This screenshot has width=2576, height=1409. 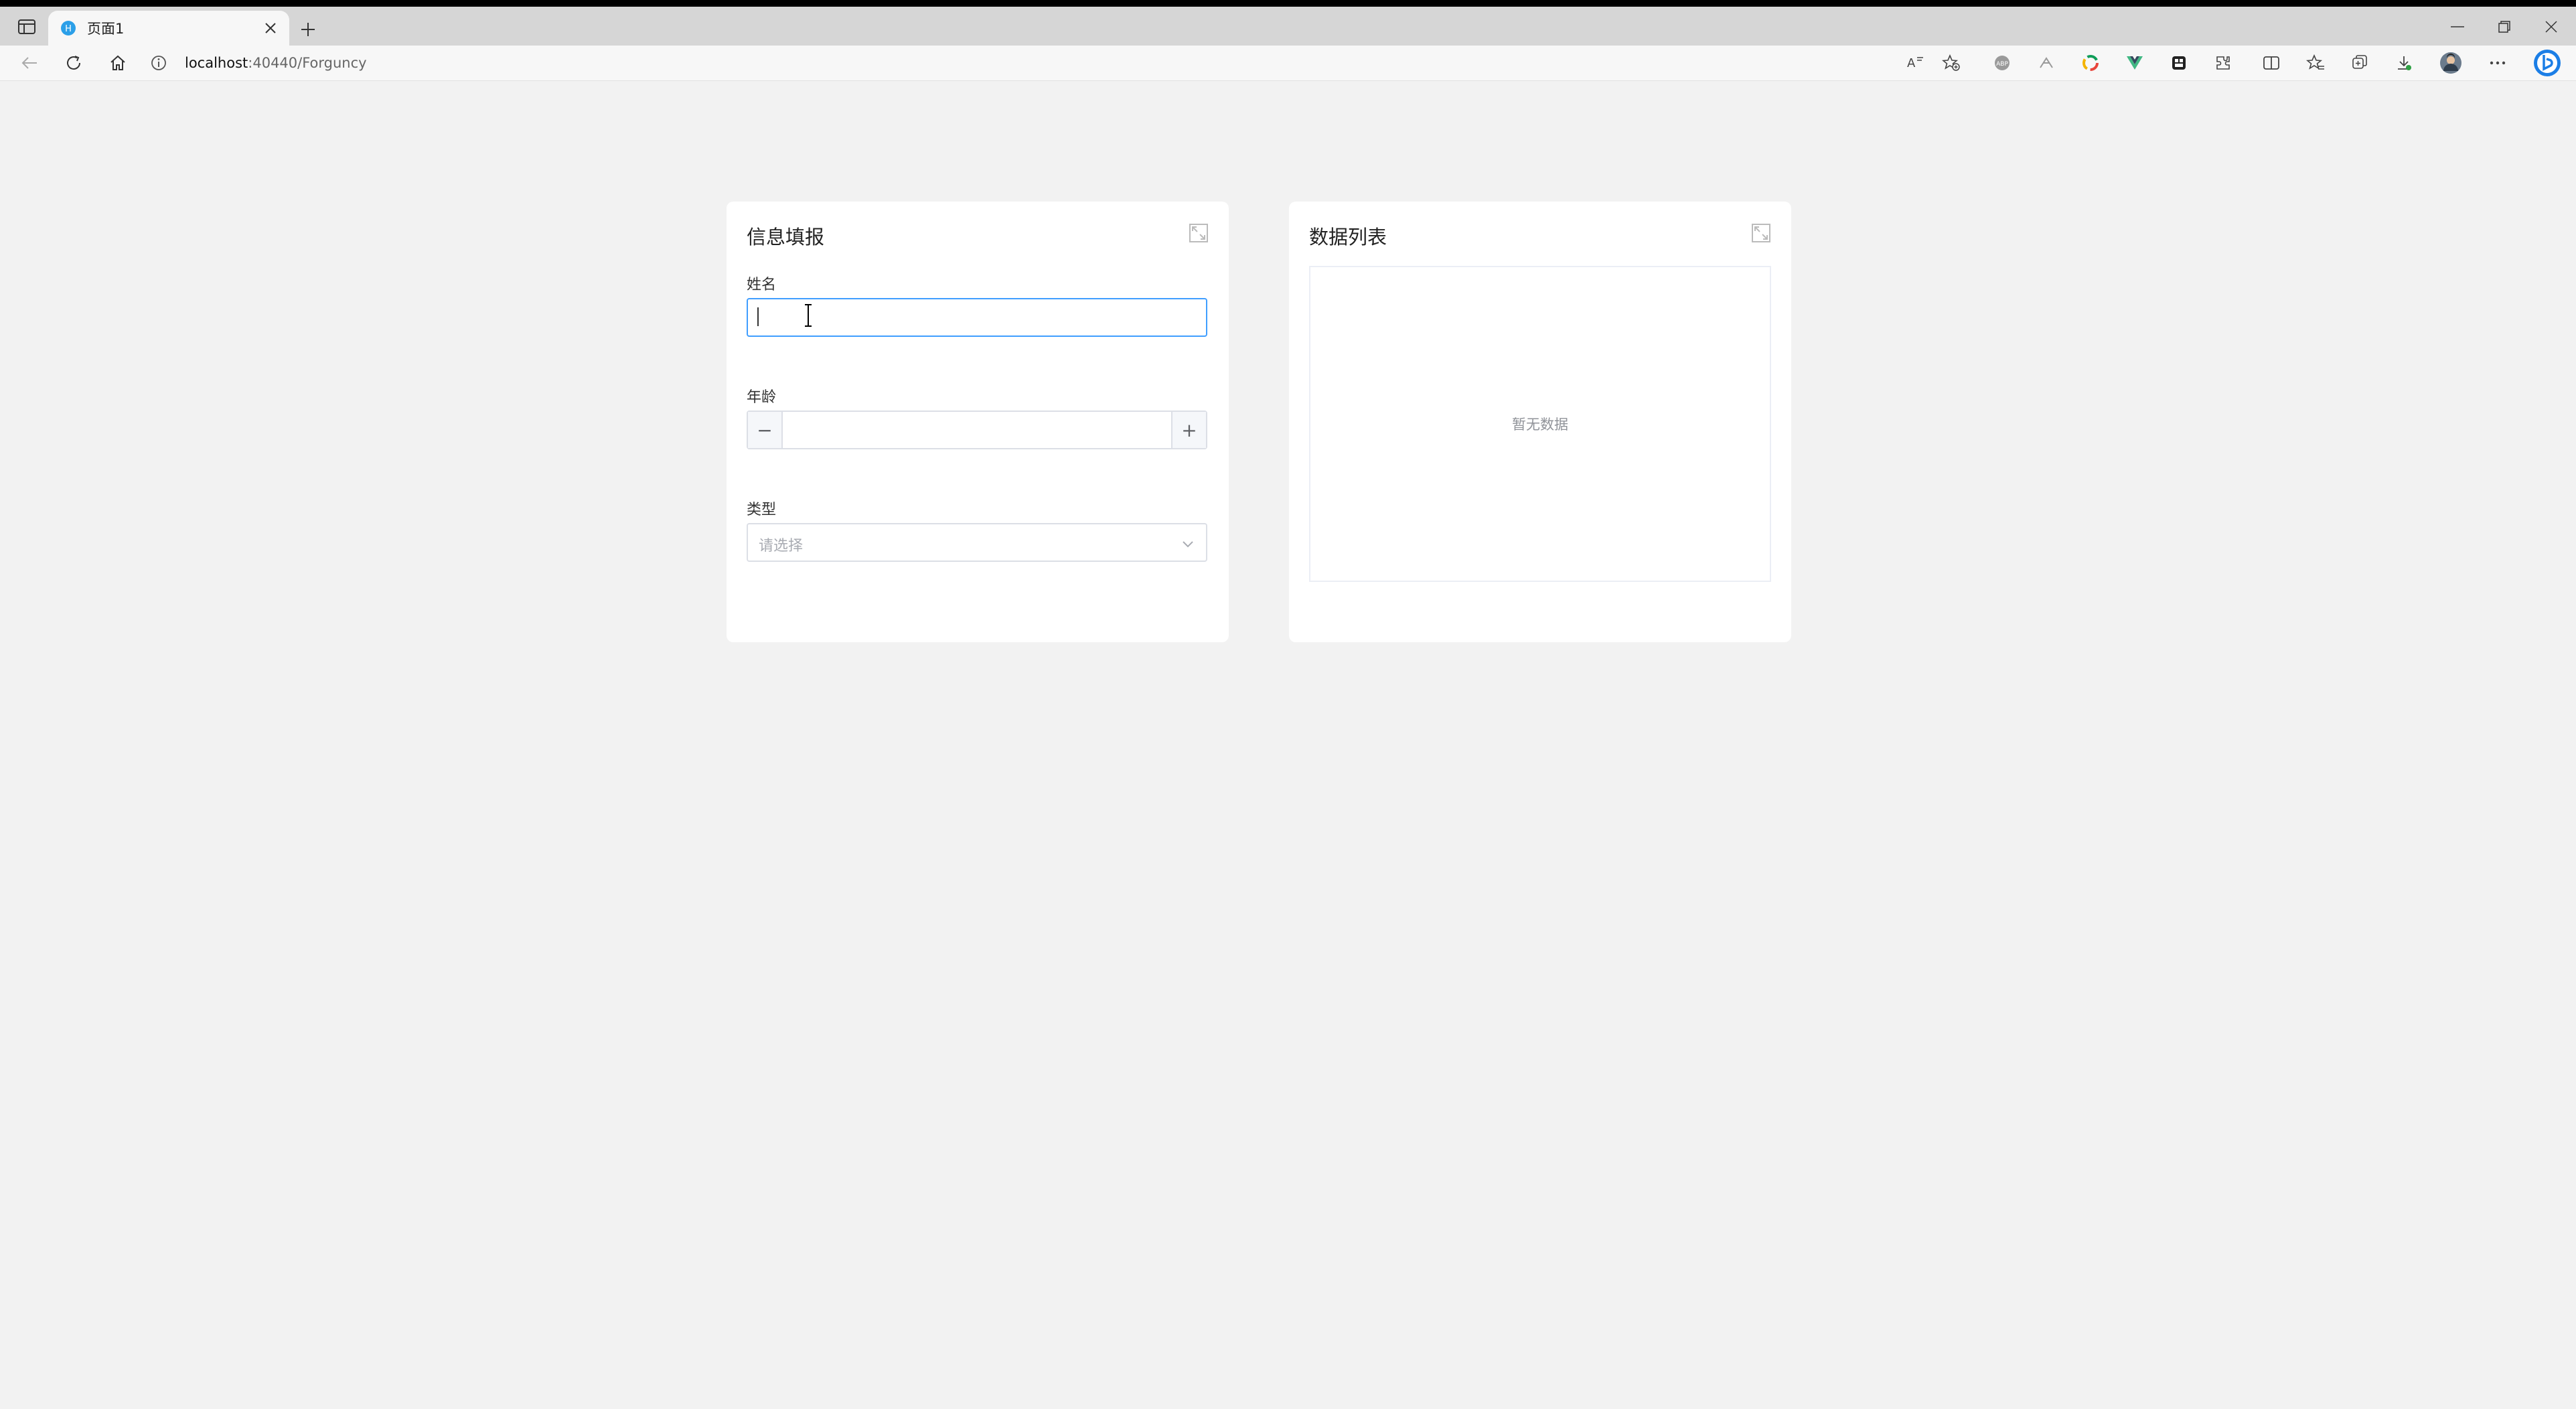 I want to click on svg-text: H, so click(x=68, y=29).